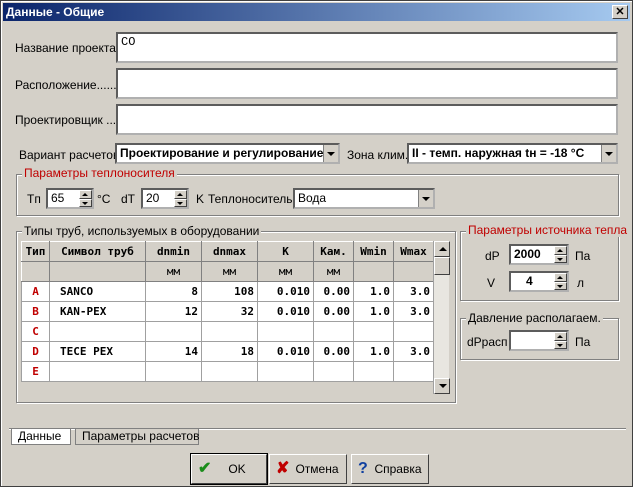 The image size is (633, 487). Describe the element at coordinates (308, 469) in the screenshot. I see `cancel-button: ✘ Отмена` at that location.